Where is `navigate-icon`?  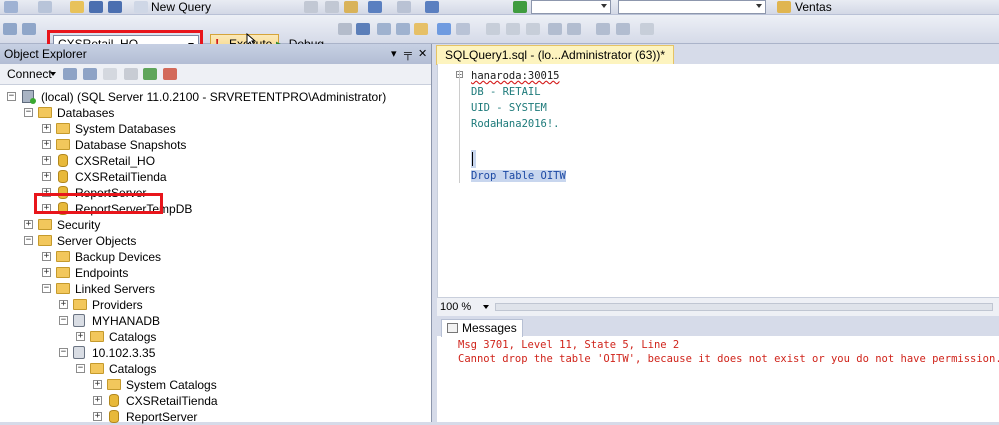
navigate-icon is located at coordinates (432, 7).